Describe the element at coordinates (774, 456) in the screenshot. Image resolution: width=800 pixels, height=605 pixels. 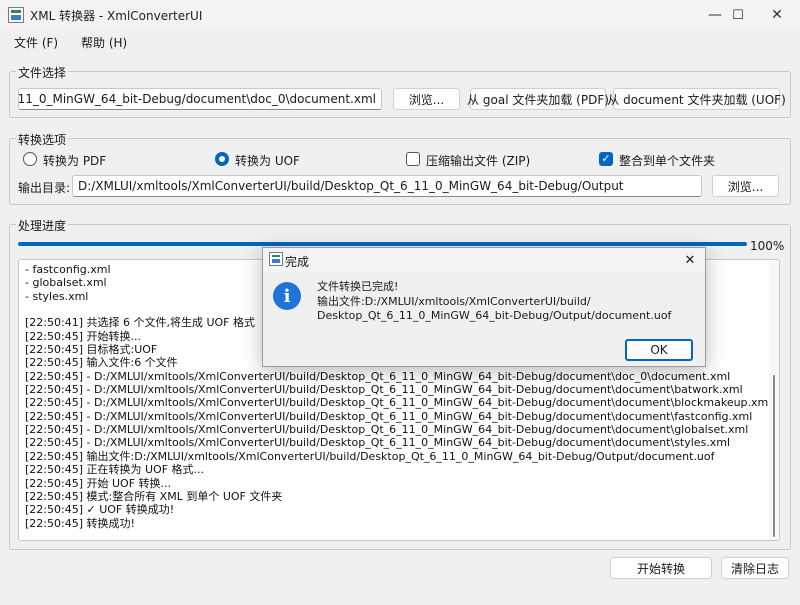
I see `log-scroll-thumb` at that location.